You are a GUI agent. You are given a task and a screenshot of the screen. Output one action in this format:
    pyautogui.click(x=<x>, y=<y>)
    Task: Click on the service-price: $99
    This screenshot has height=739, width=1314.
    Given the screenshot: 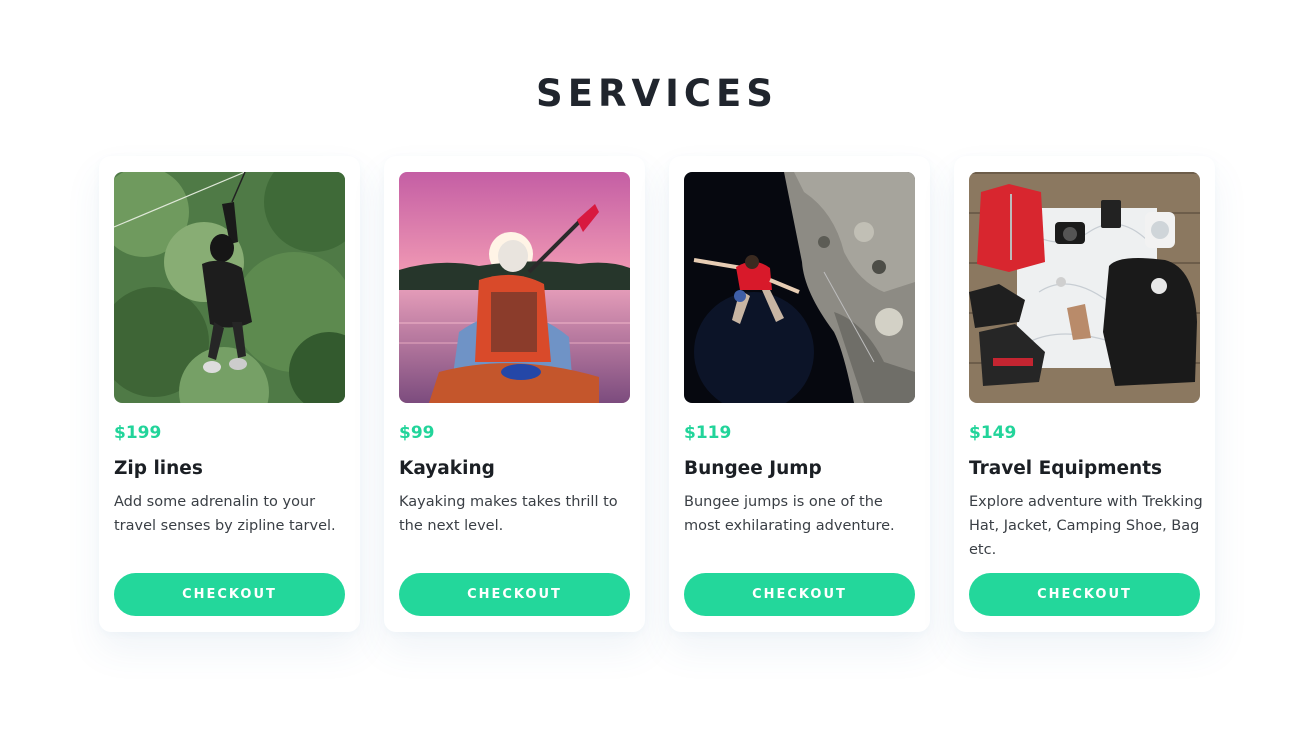 What is the action you would take?
    pyautogui.click(x=417, y=433)
    